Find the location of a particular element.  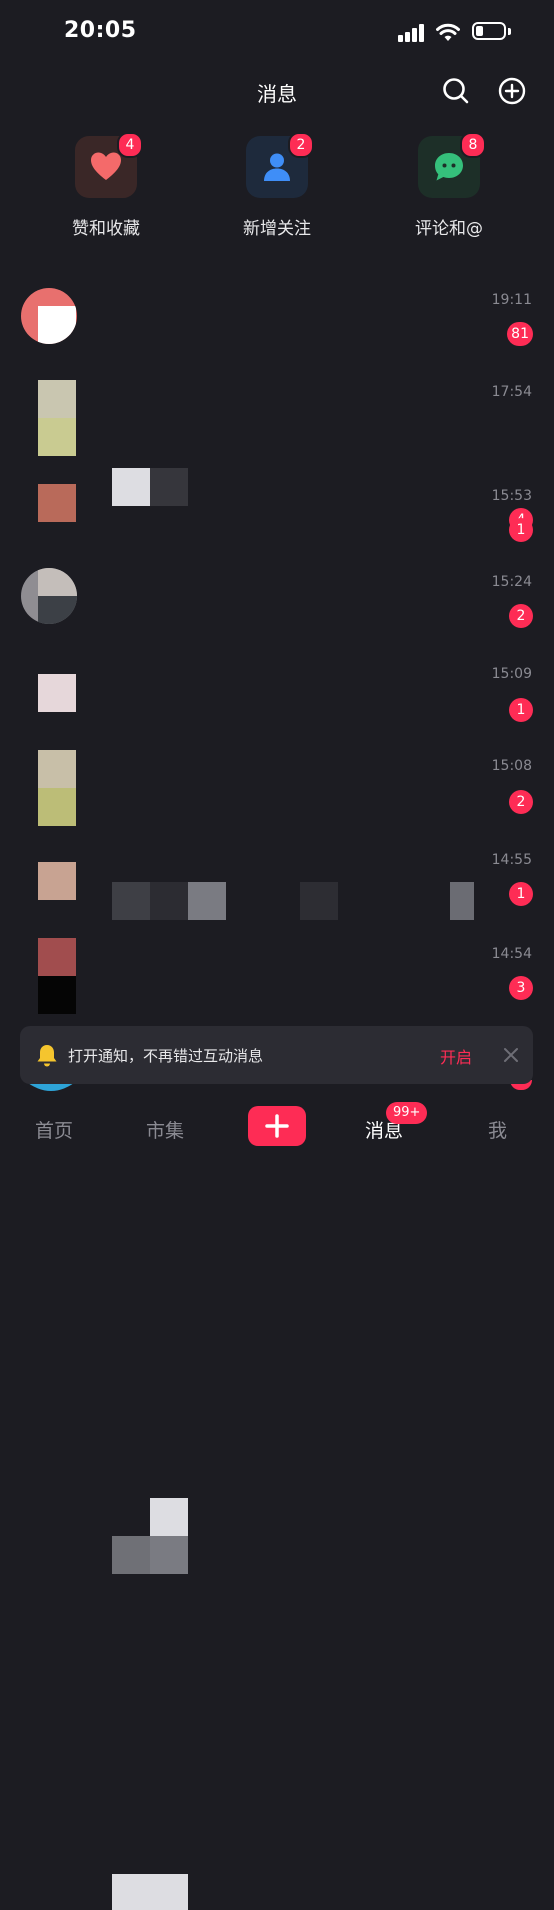

comments-badge: 8 is located at coordinates (473, 145).